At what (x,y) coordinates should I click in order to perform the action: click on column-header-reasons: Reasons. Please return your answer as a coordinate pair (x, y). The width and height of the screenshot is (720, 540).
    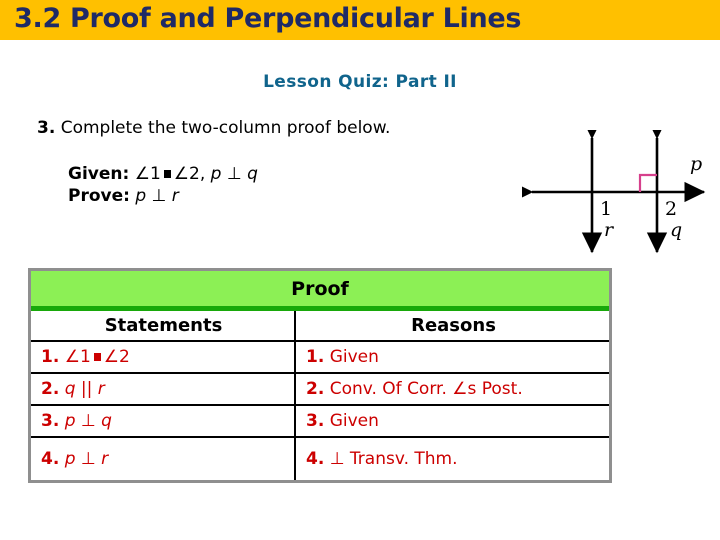
    Looking at the image, I should click on (452, 326).